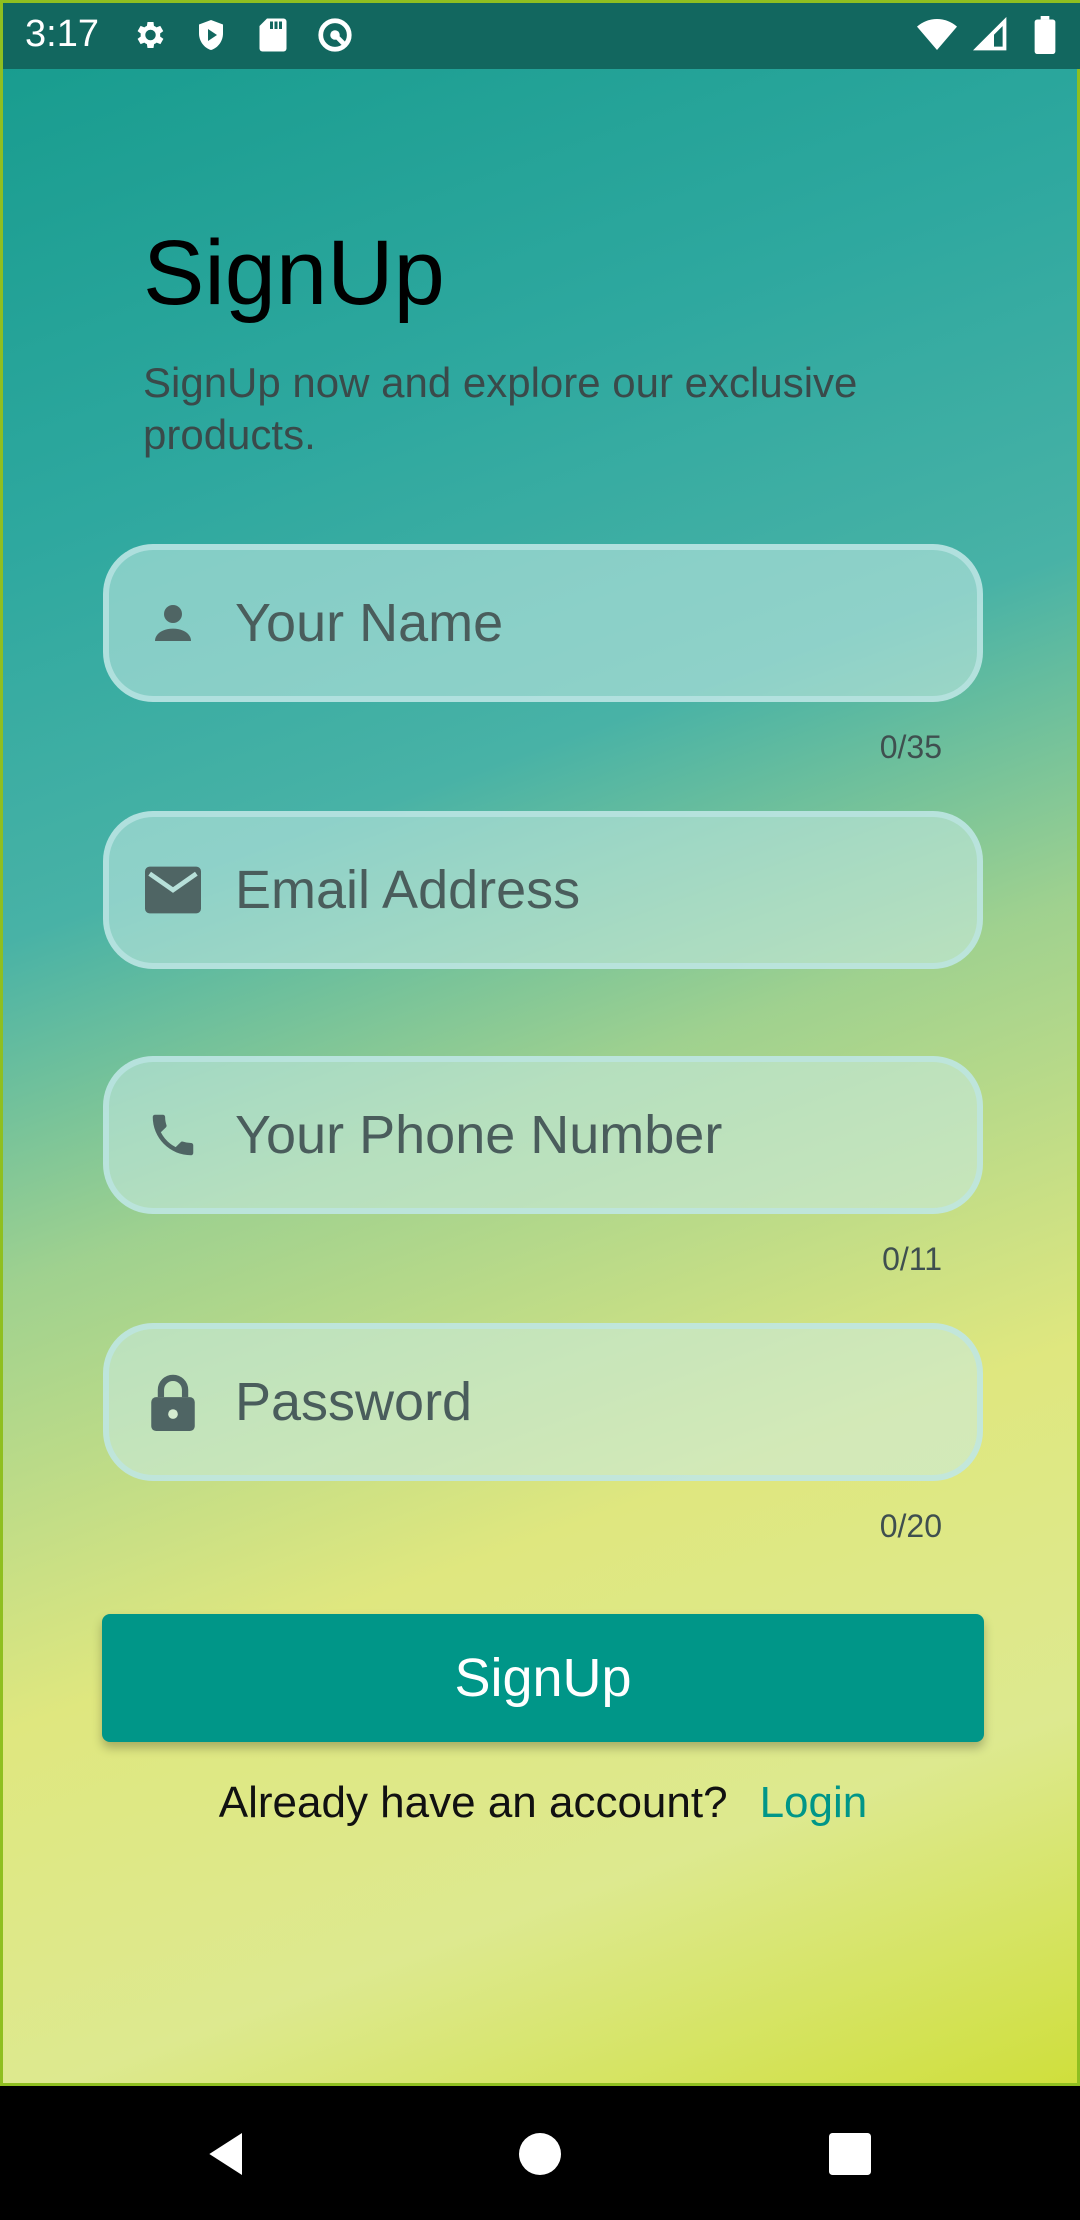 This screenshot has height=2220, width=1080. Describe the element at coordinates (595, 1135) in the screenshot. I see `phone-input` at that location.